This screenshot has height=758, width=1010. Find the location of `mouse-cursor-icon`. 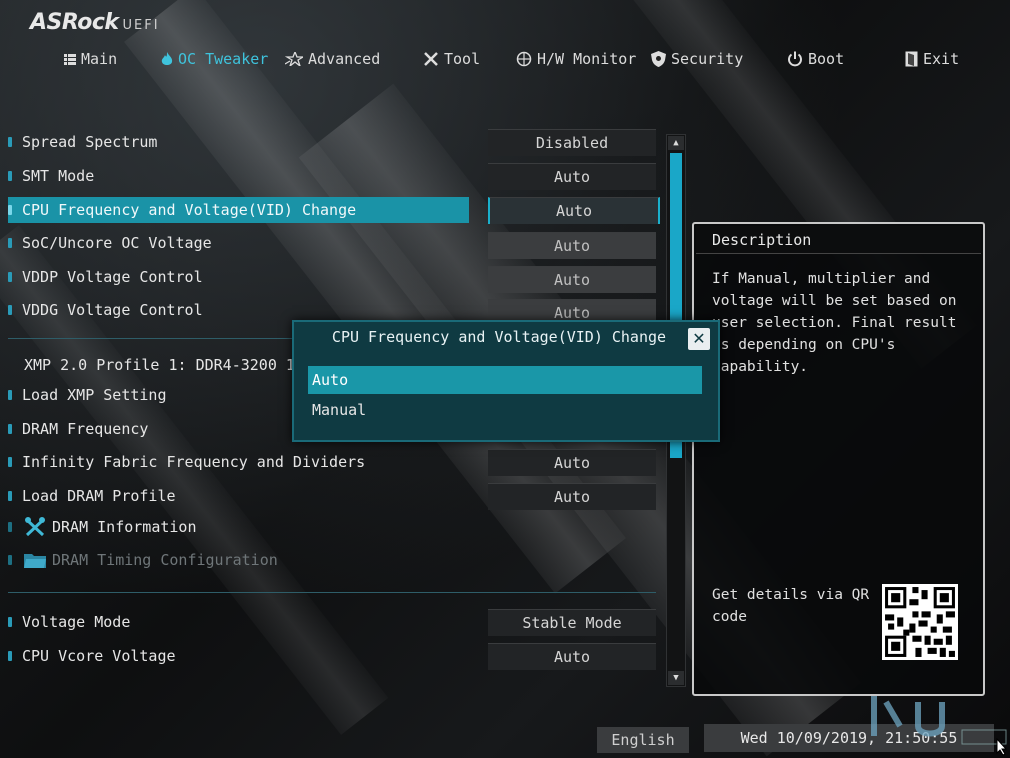

mouse-cursor-icon is located at coordinates (1002, 747).